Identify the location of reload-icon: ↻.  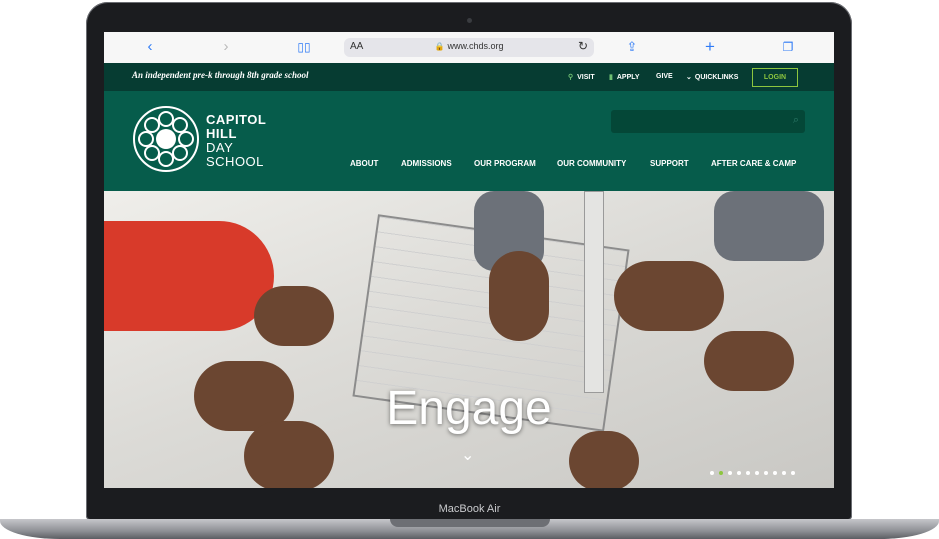
(583, 46).